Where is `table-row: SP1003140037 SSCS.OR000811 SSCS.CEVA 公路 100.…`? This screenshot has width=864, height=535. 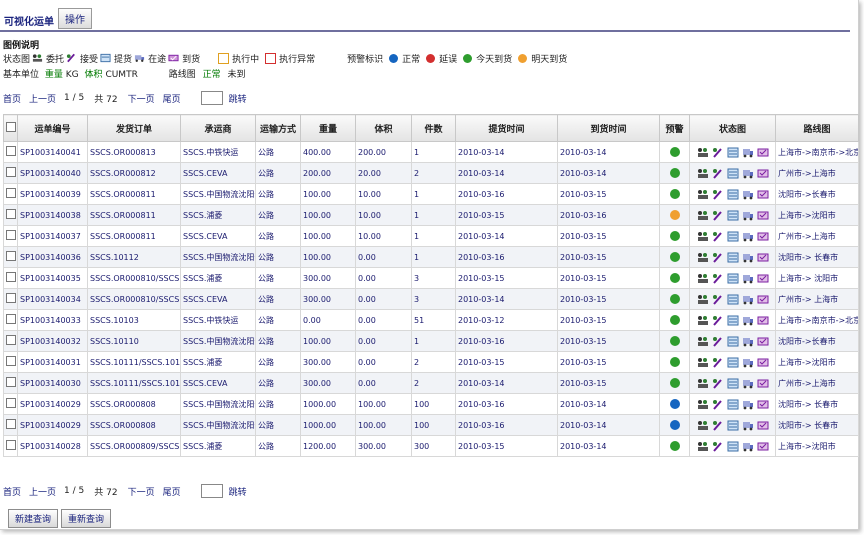 table-row: SP1003140037 SSCS.OR000811 SSCS.CEVA 公路 100.… is located at coordinates (431, 236).